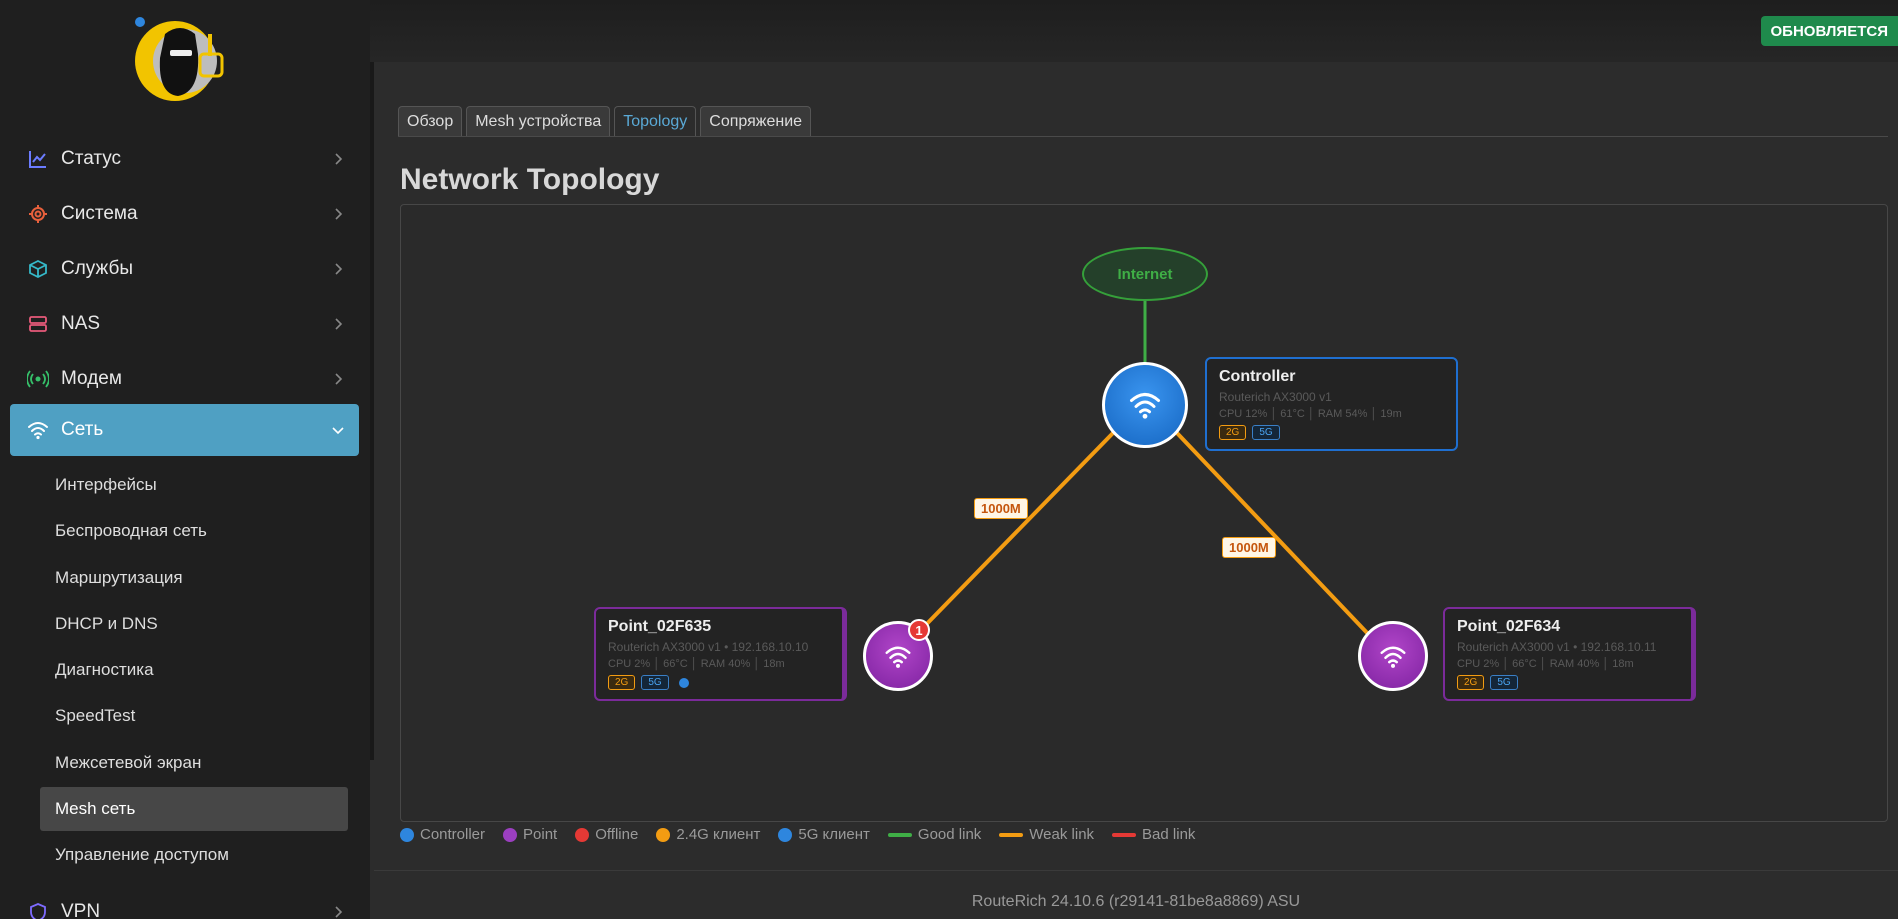  I want to click on subnav-firewall: Межсетевой экран, so click(194, 763).